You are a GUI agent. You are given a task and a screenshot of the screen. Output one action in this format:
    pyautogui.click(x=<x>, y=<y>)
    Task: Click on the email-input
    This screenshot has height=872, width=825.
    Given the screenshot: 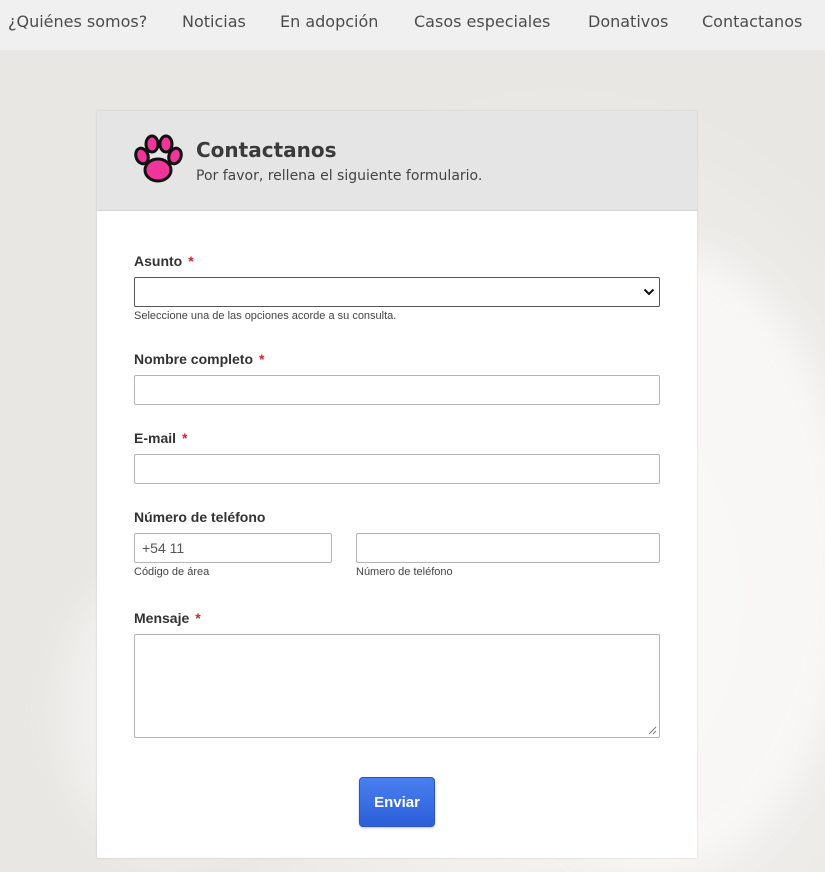 What is the action you would take?
    pyautogui.click(x=397, y=469)
    